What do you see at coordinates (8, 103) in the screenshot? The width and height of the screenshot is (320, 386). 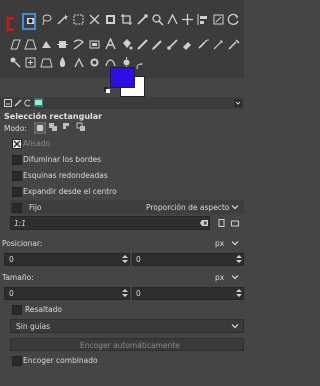 I see `tool-options-tab-icon` at bounding box center [8, 103].